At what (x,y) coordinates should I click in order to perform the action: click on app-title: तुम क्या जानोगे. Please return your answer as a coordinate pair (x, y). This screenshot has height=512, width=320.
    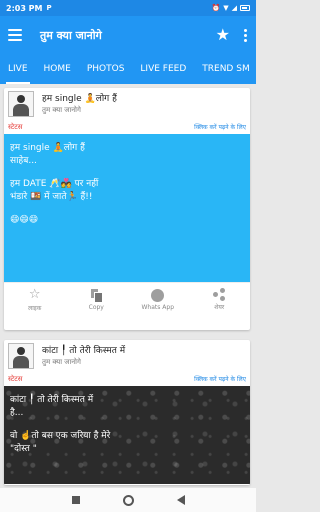
    Looking at the image, I should click on (71, 35).